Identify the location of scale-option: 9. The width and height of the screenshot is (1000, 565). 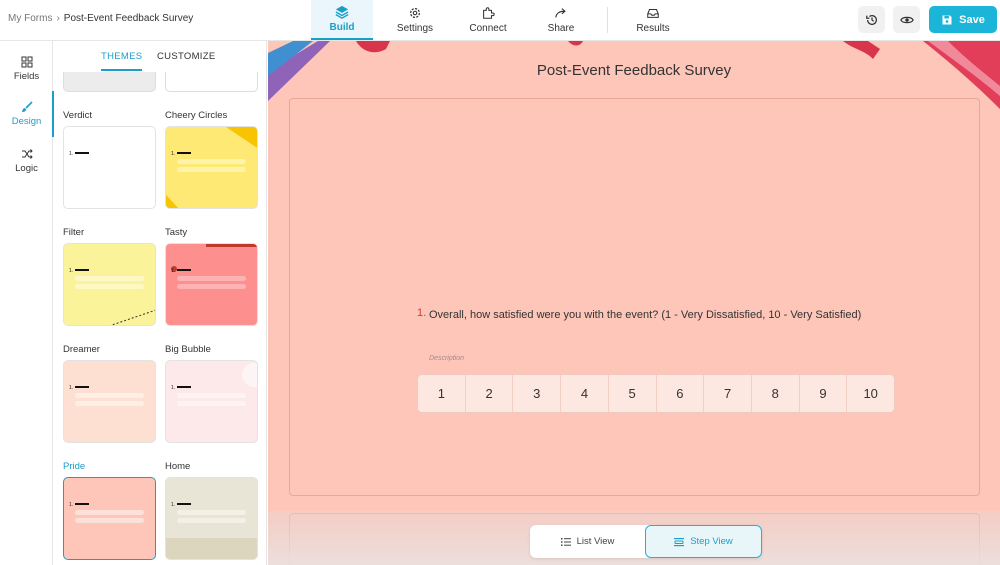
(824, 393).